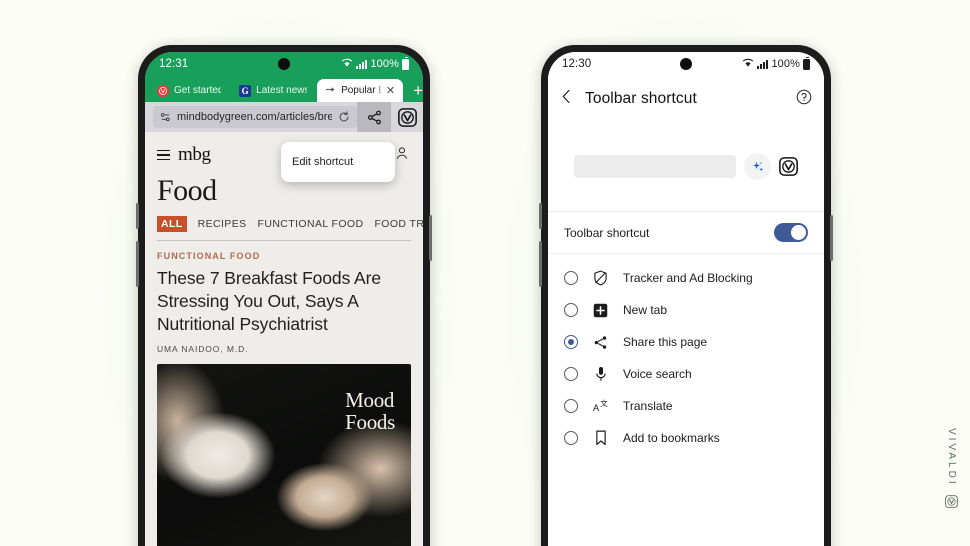 The width and height of the screenshot is (970, 546). I want to click on option-label: Tracker and Ad Blocking, so click(688, 278).